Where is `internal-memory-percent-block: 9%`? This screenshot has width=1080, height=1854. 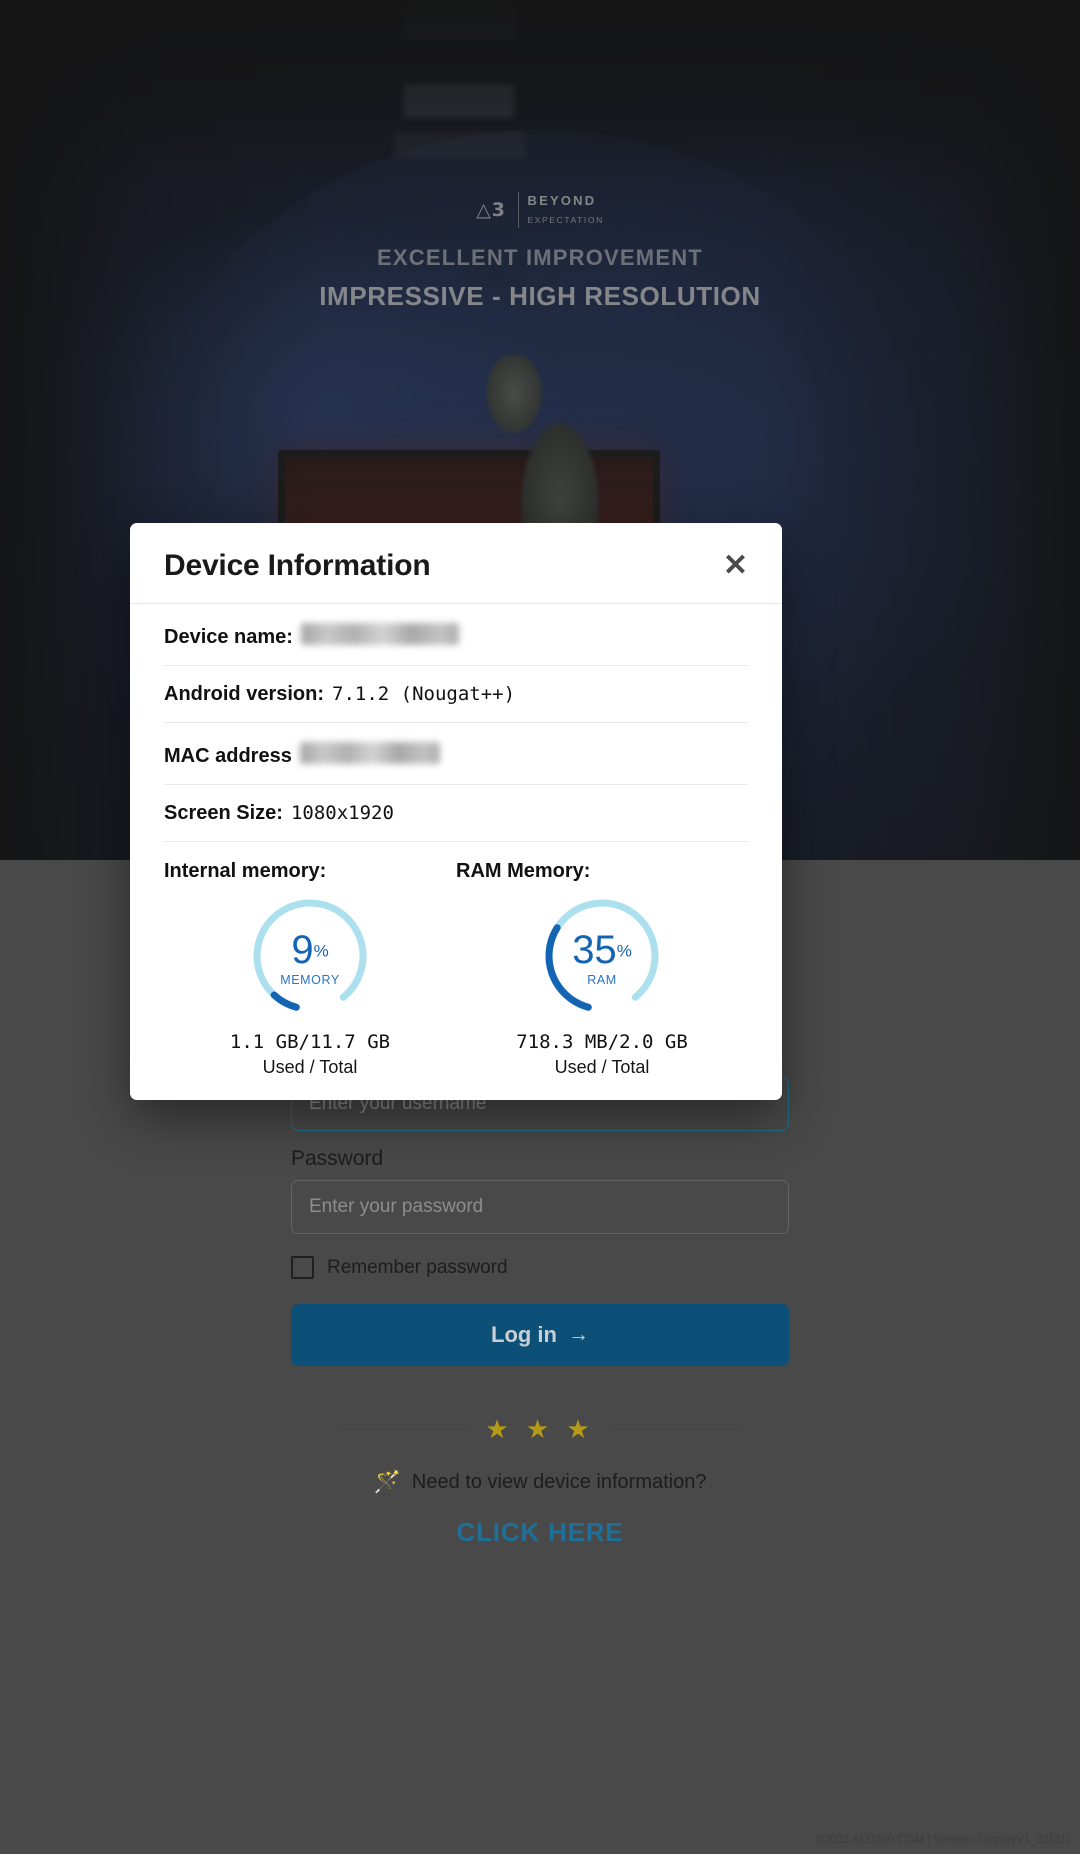 internal-memory-percent-block: 9% is located at coordinates (310, 950).